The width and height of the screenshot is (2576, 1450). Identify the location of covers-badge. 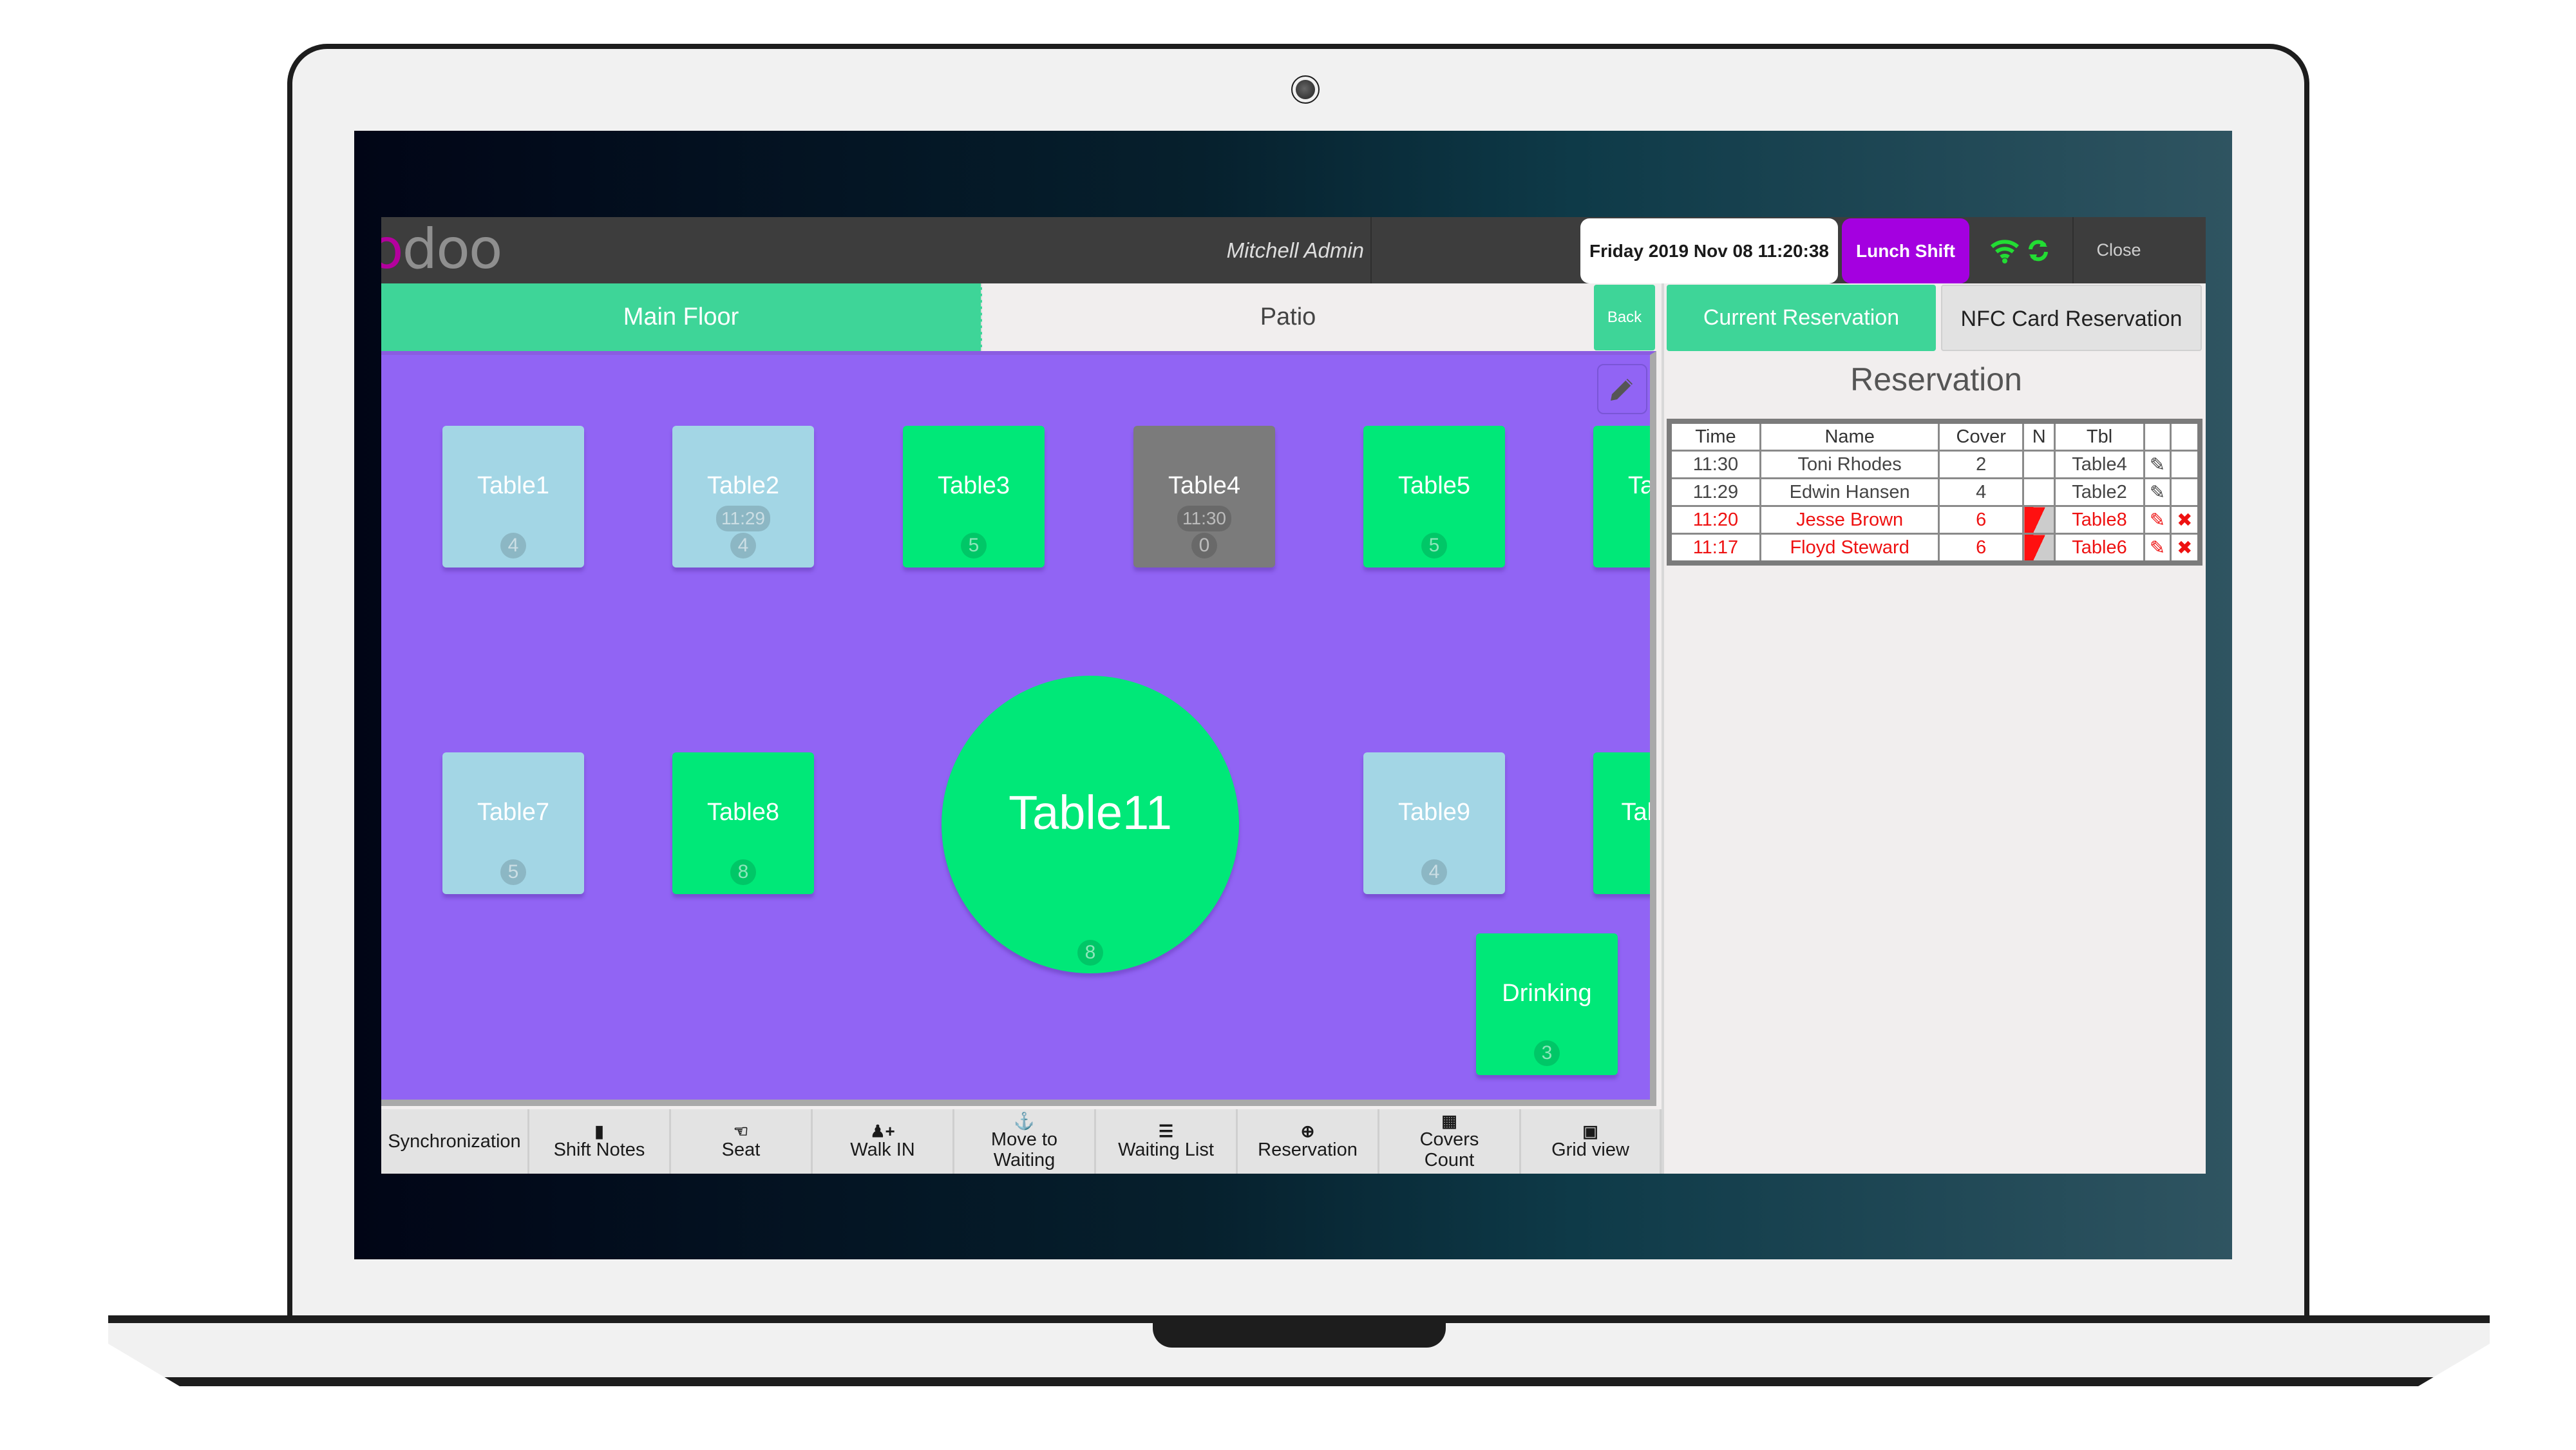
(1653, 872).